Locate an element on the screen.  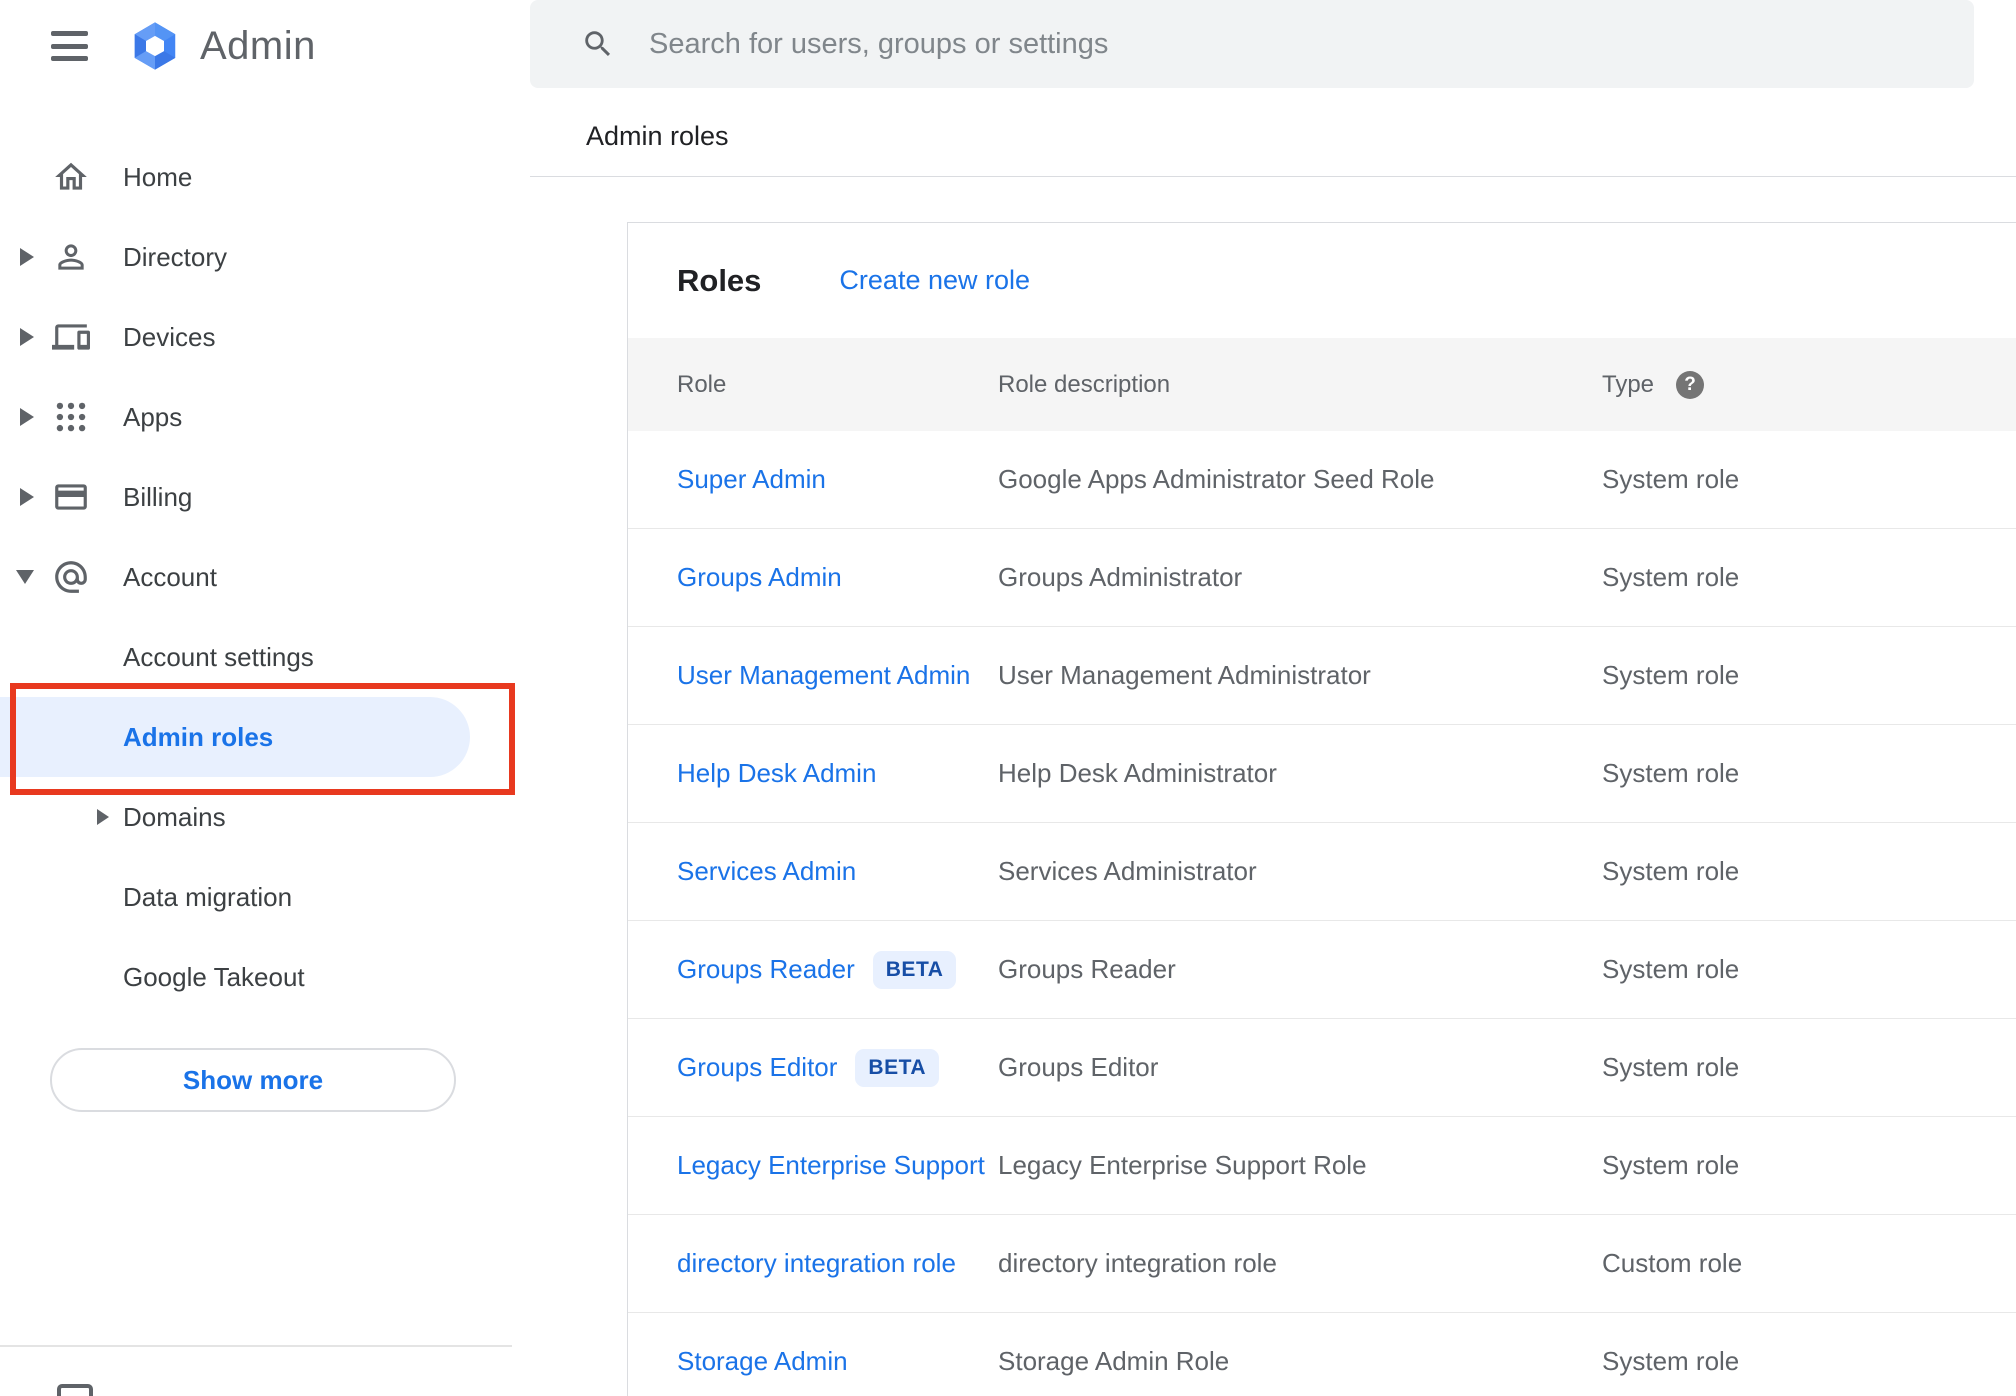
sidebar-header: Admin is located at coordinates (258, 46).